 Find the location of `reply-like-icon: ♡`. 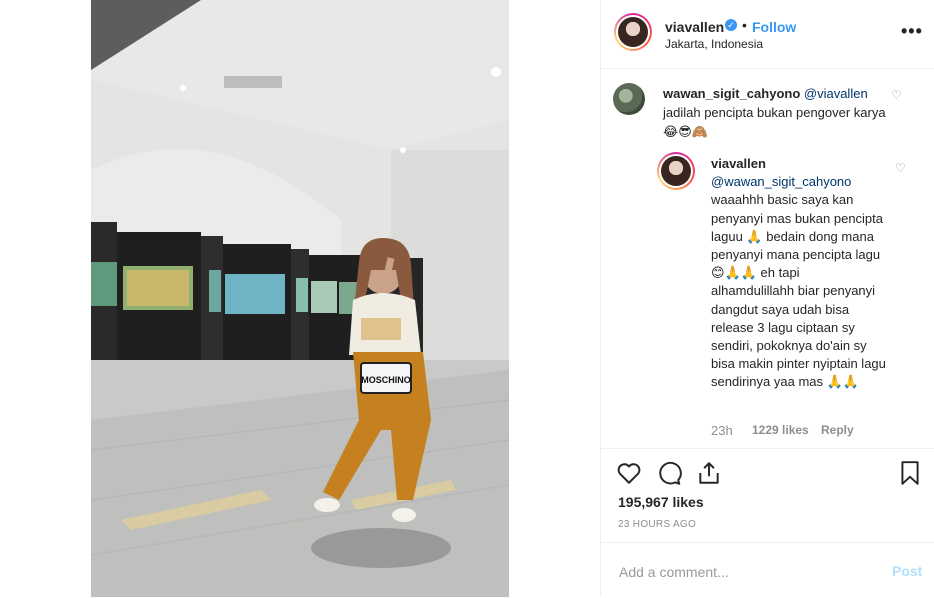

reply-like-icon: ♡ is located at coordinates (900, 168).